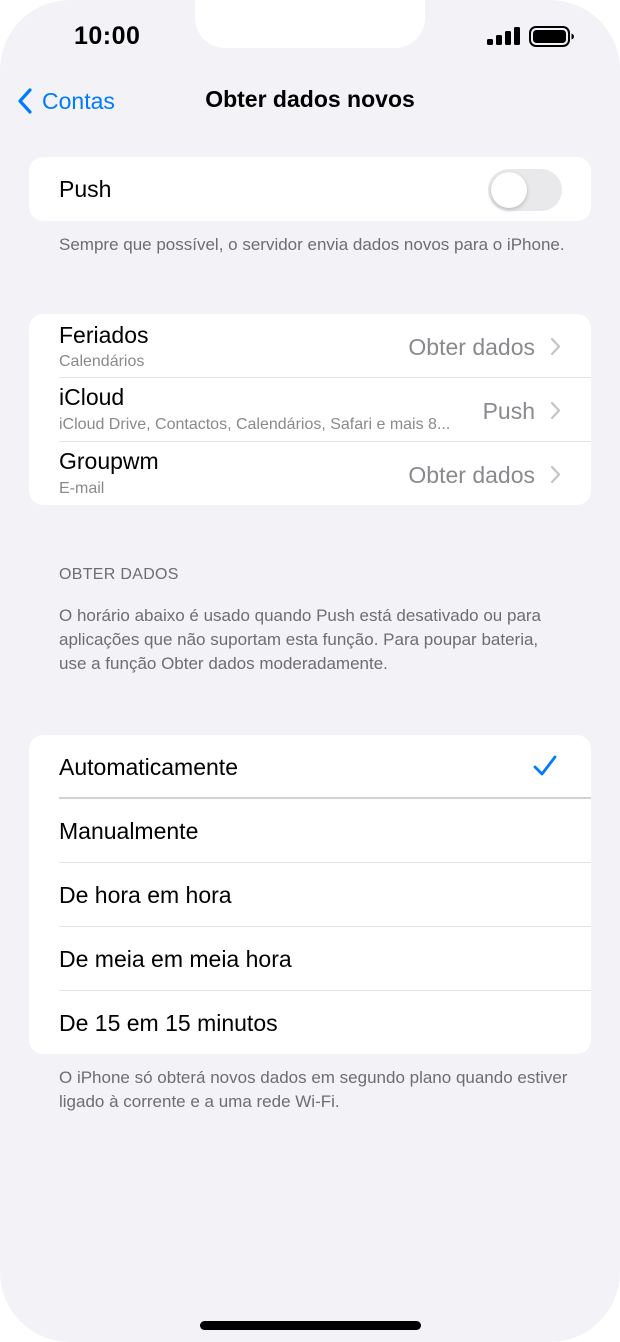 The image size is (620, 1342). I want to click on option-half-hourly: De meia em meia hora, so click(310, 959).